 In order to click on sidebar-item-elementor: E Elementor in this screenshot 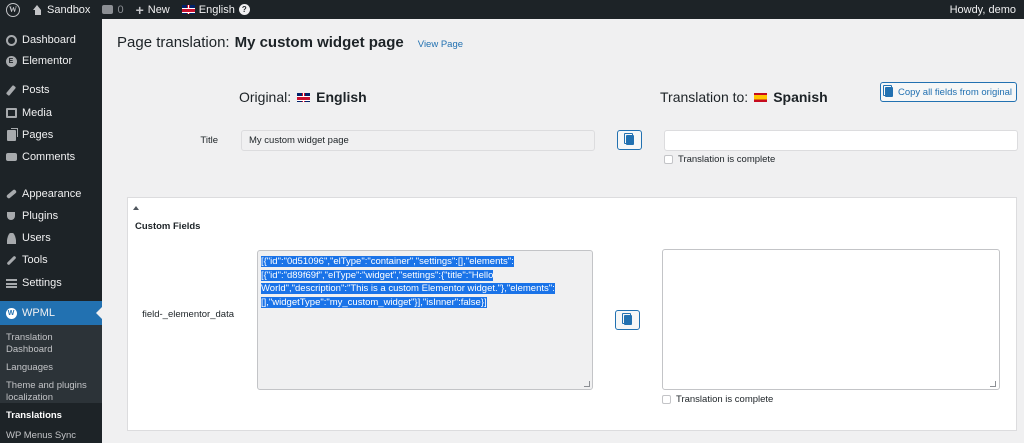, I will do `click(51, 61)`.